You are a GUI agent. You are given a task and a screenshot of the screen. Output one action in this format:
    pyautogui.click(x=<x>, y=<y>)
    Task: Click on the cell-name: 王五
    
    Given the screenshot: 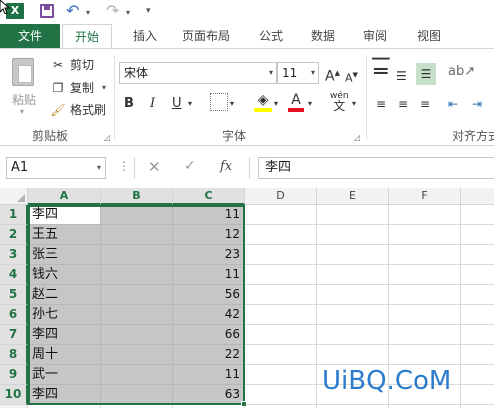 What is the action you would take?
    pyautogui.click(x=64, y=235)
    